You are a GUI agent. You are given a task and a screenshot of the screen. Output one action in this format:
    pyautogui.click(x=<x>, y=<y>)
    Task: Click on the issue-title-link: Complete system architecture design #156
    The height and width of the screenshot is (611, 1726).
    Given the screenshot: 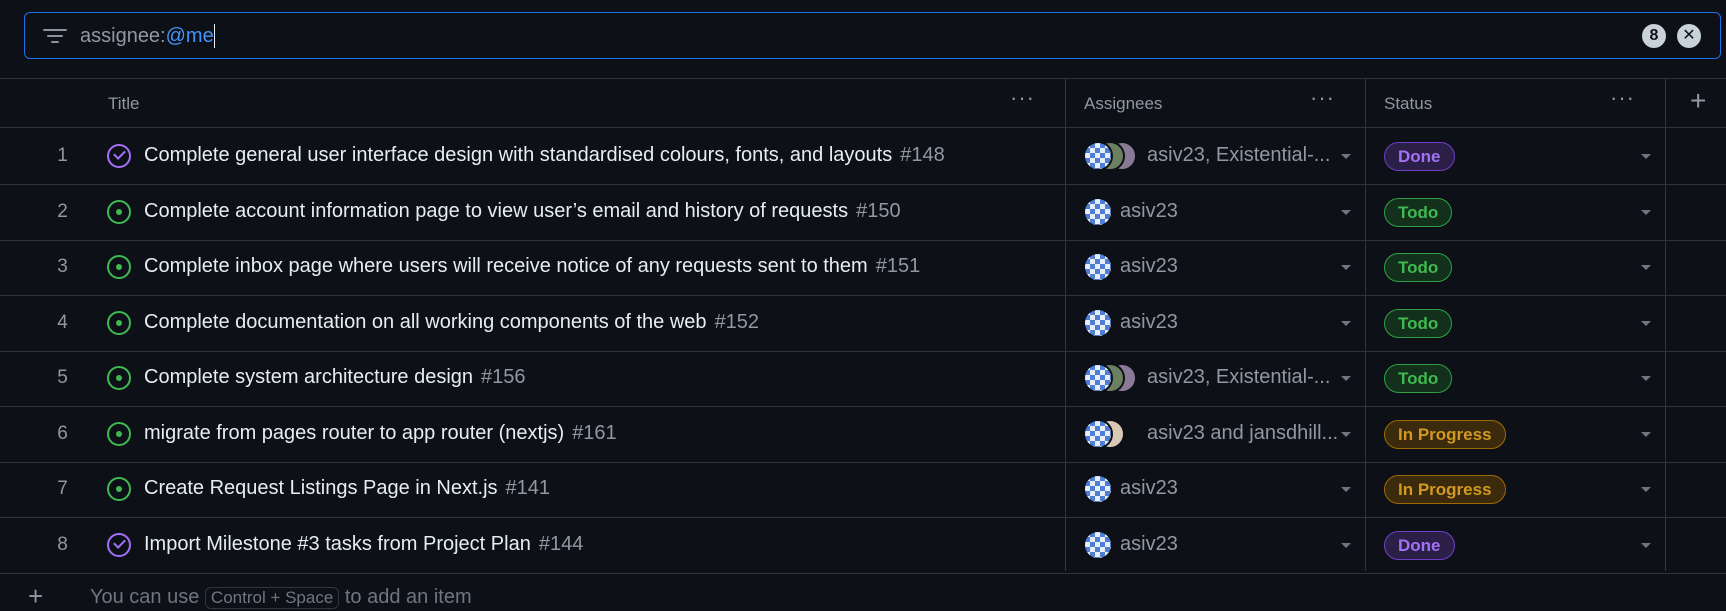 What is the action you would take?
    pyautogui.click(x=335, y=377)
    